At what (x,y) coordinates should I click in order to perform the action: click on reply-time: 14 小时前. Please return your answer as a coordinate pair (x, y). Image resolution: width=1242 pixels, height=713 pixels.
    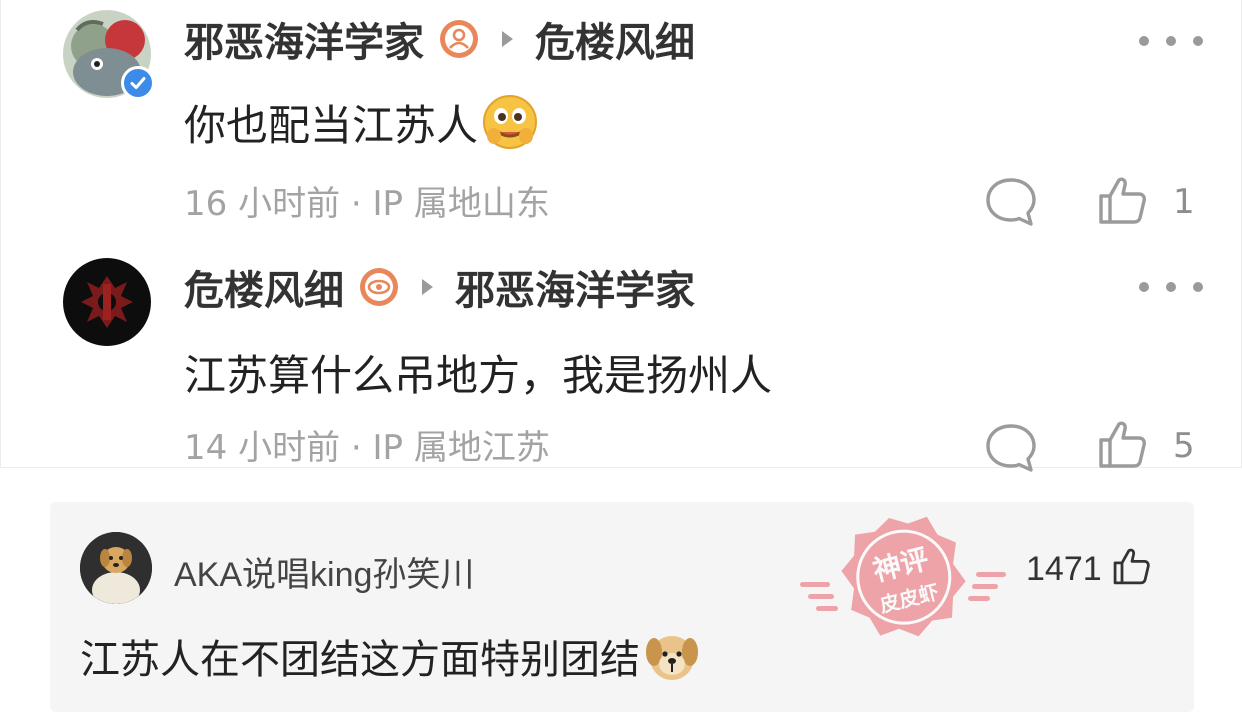
    Looking at the image, I should click on (262, 448).